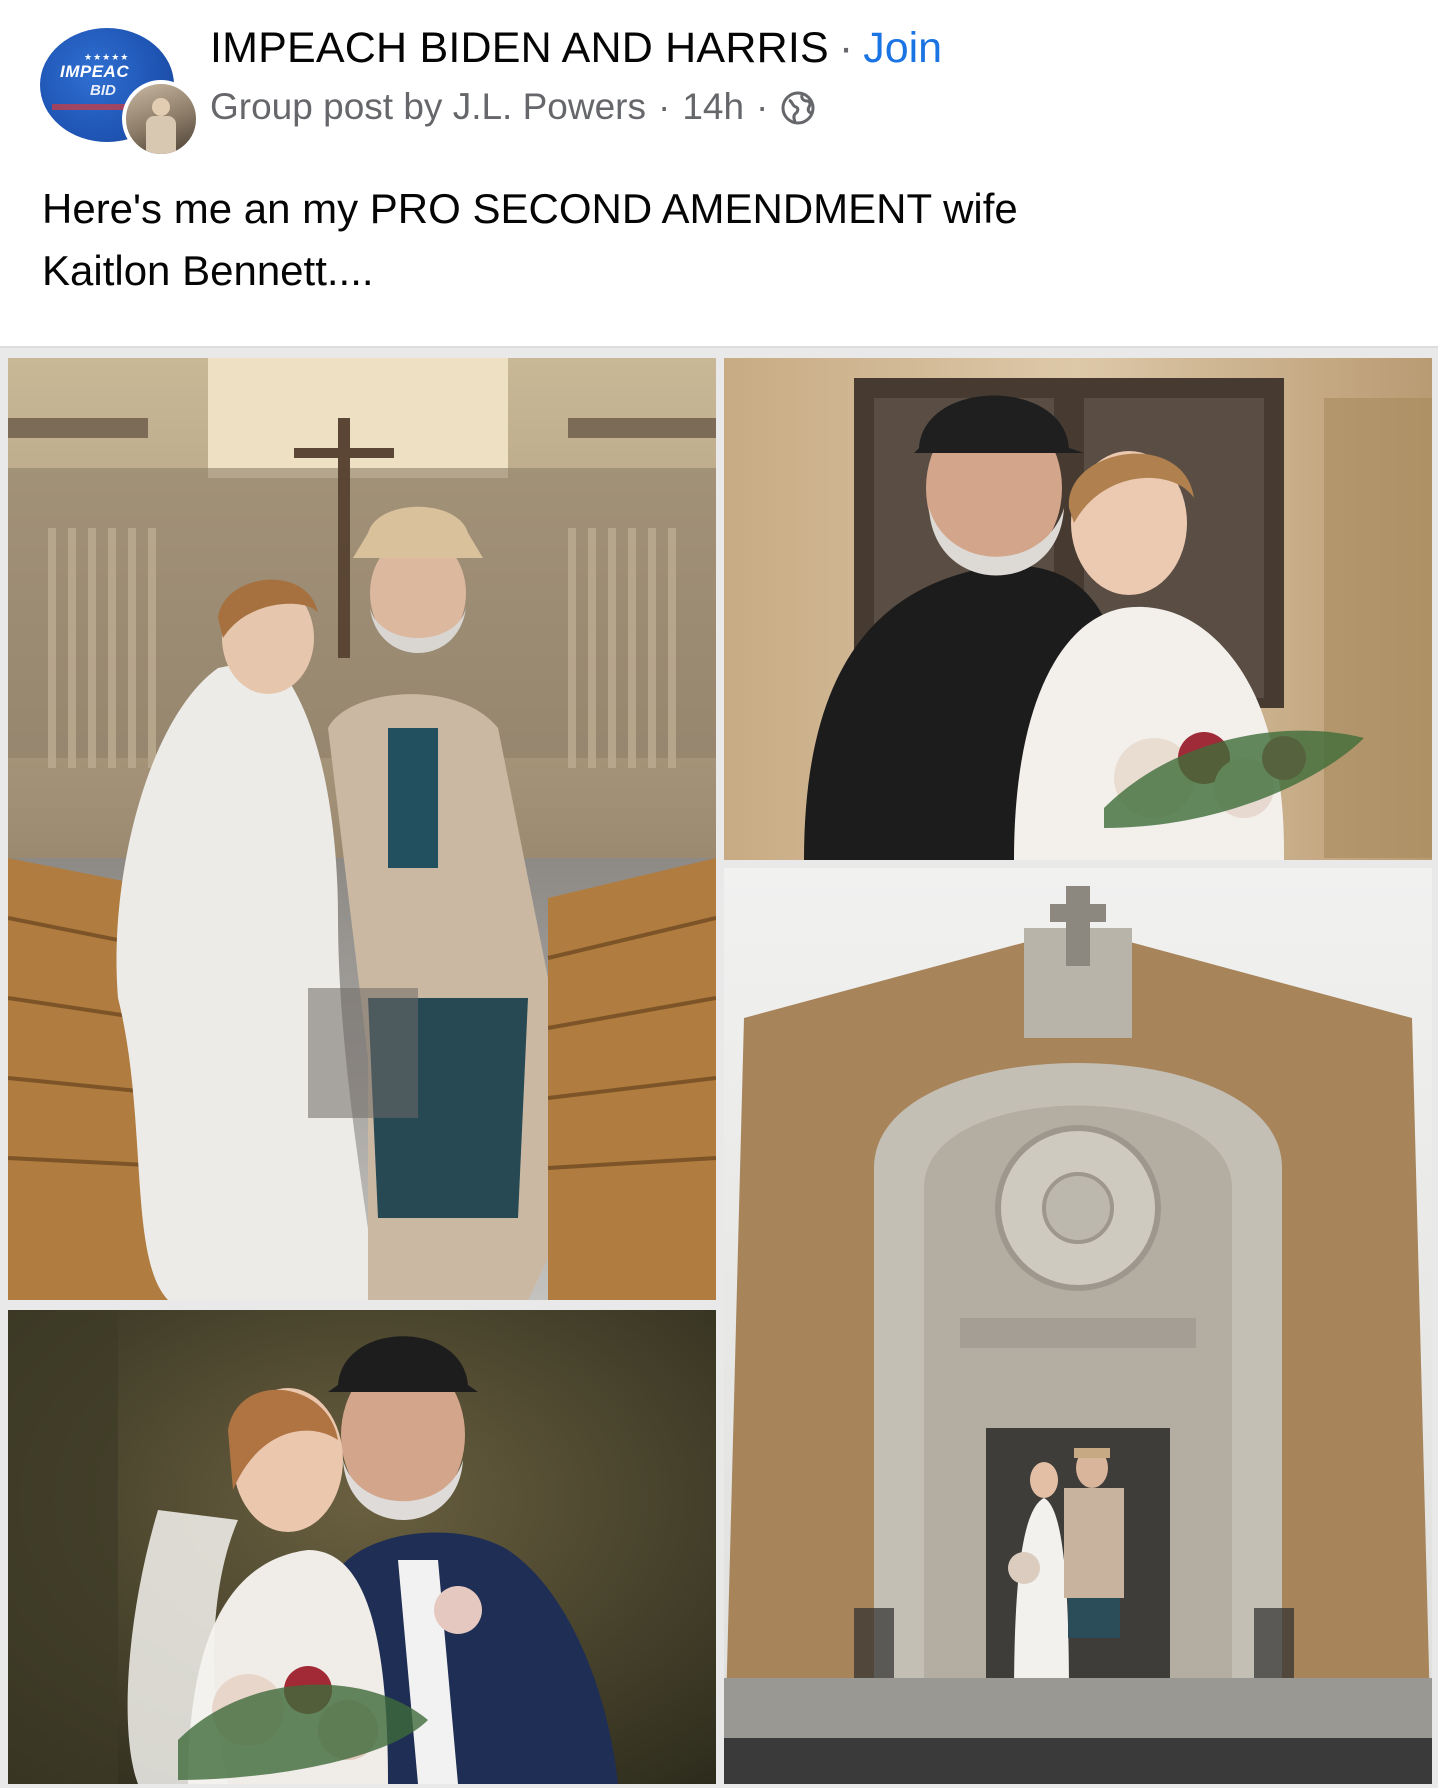 The height and width of the screenshot is (1788, 1438). I want to click on group-avatar-text-line1: IMPEAC, so click(95, 71).